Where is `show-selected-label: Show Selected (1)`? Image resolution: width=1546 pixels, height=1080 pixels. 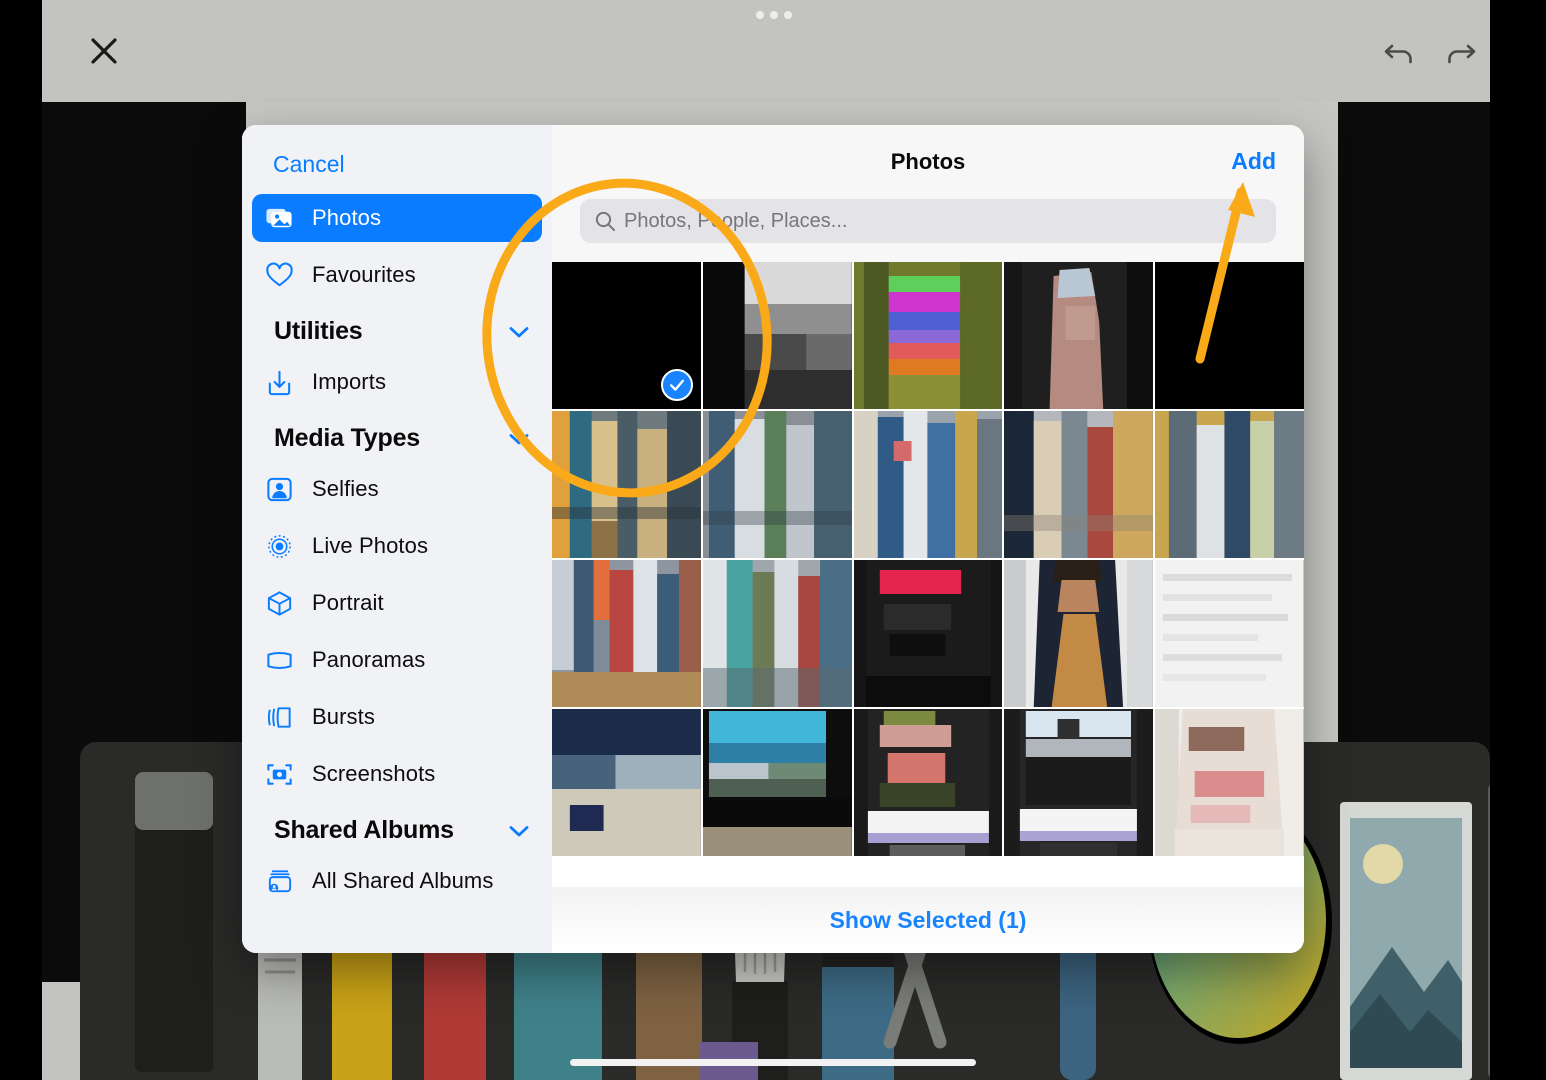
show-selected-label: Show Selected (1) is located at coordinates (928, 919).